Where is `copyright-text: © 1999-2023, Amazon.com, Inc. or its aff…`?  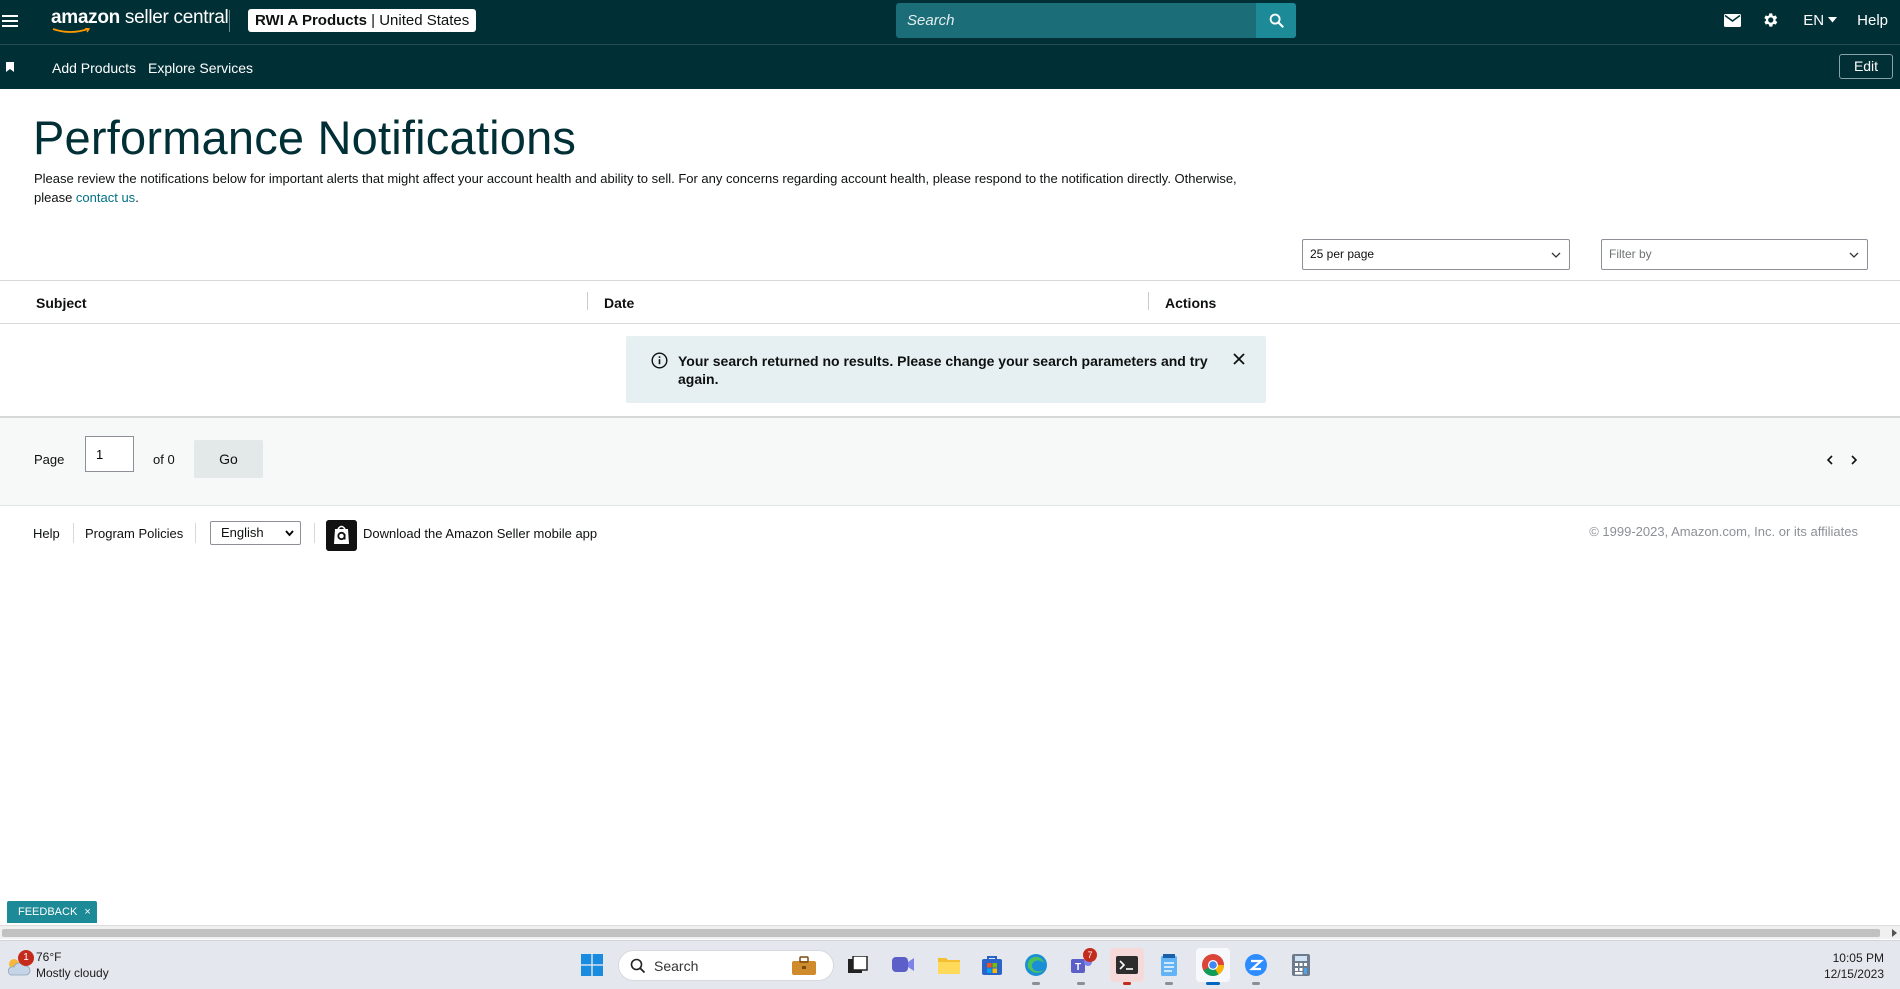
copyright-text: © 1999-2023, Amazon.com, Inc. or its aff… is located at coordinates (1723, 531).